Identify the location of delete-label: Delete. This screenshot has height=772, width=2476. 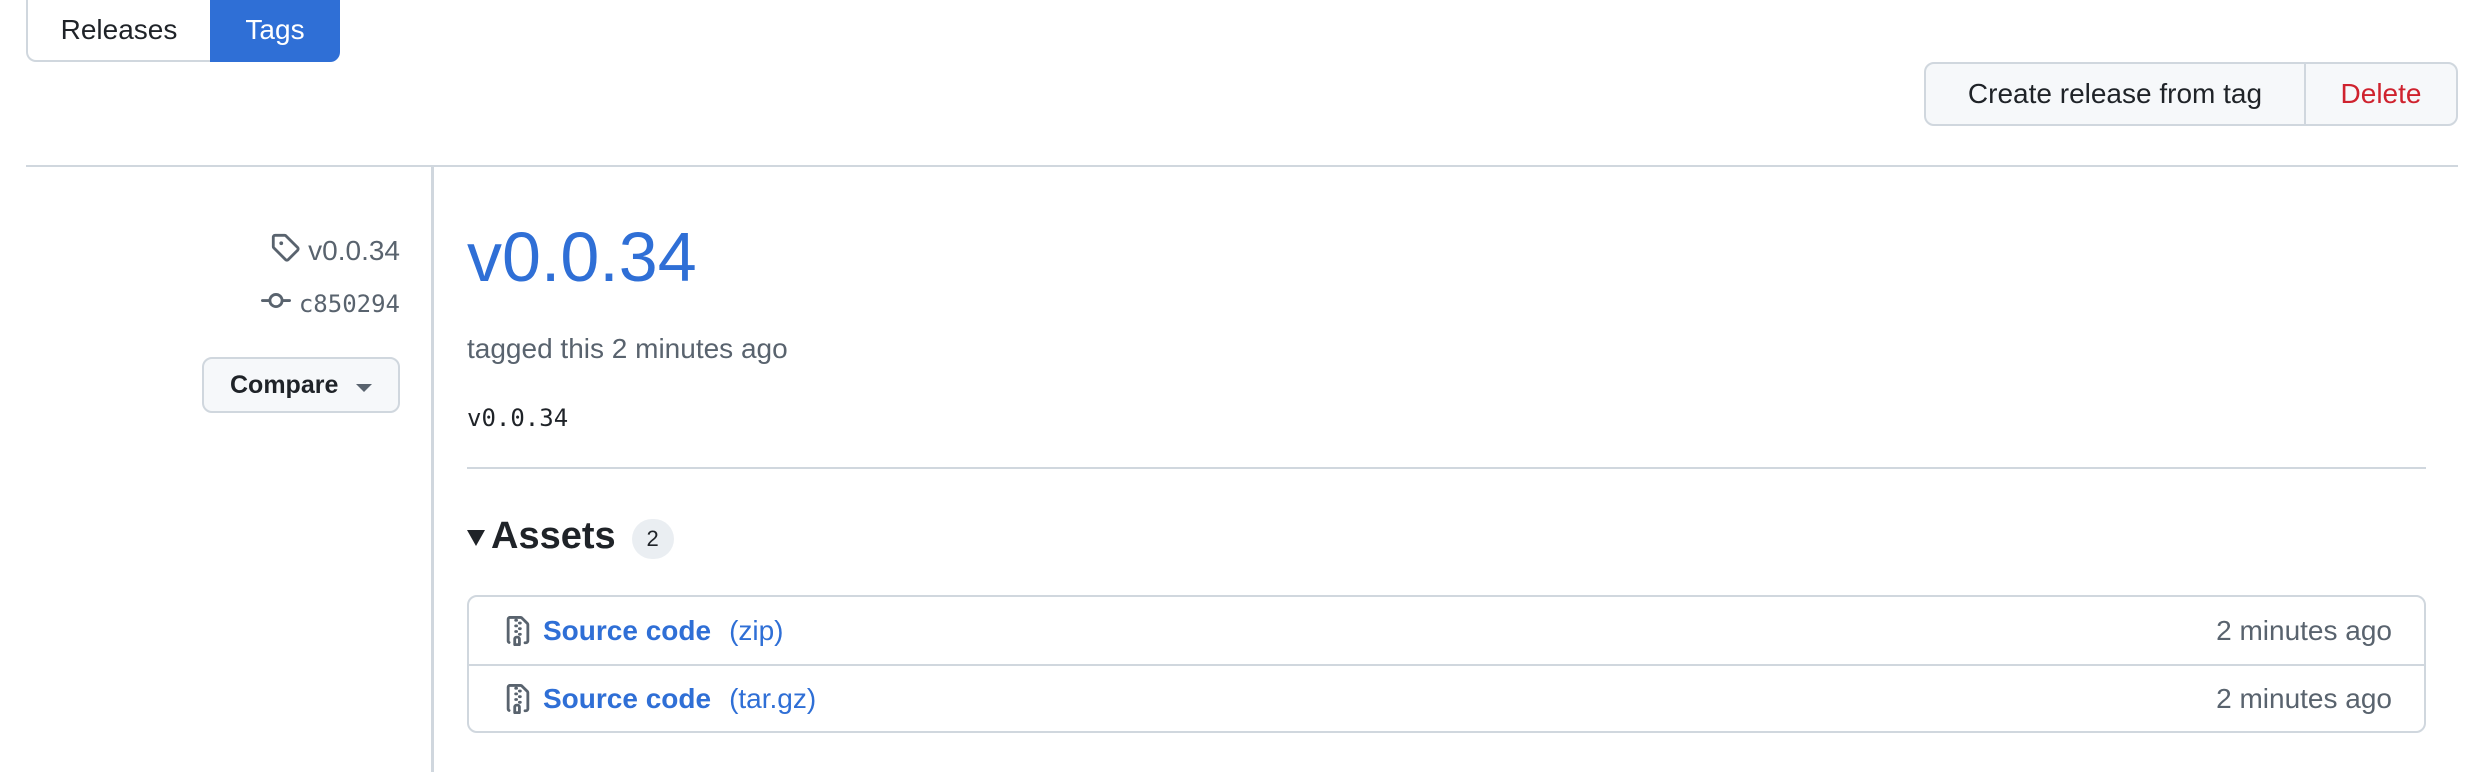
(2381, 93).